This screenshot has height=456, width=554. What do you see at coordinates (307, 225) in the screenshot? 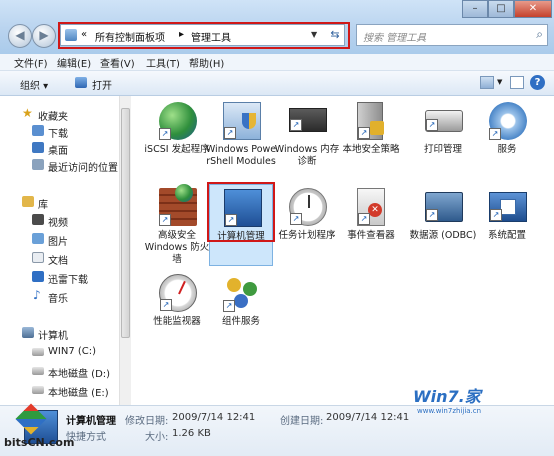
I see `item-task-scheduler: ↗ 任务计划程序` at bounding box center [307, 225].